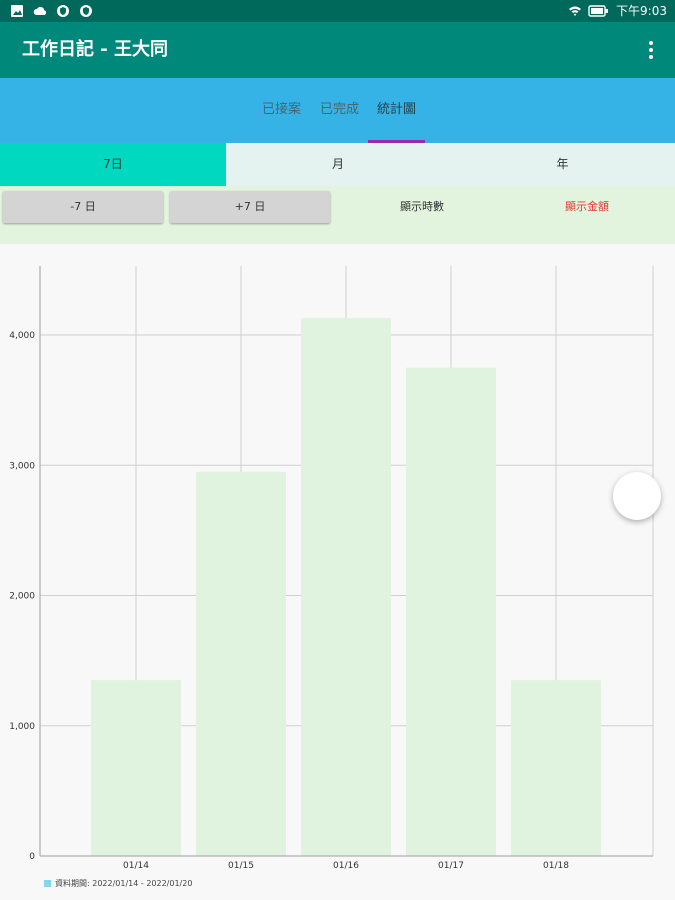  I want to click on cloud-icon, so click(40, 10).